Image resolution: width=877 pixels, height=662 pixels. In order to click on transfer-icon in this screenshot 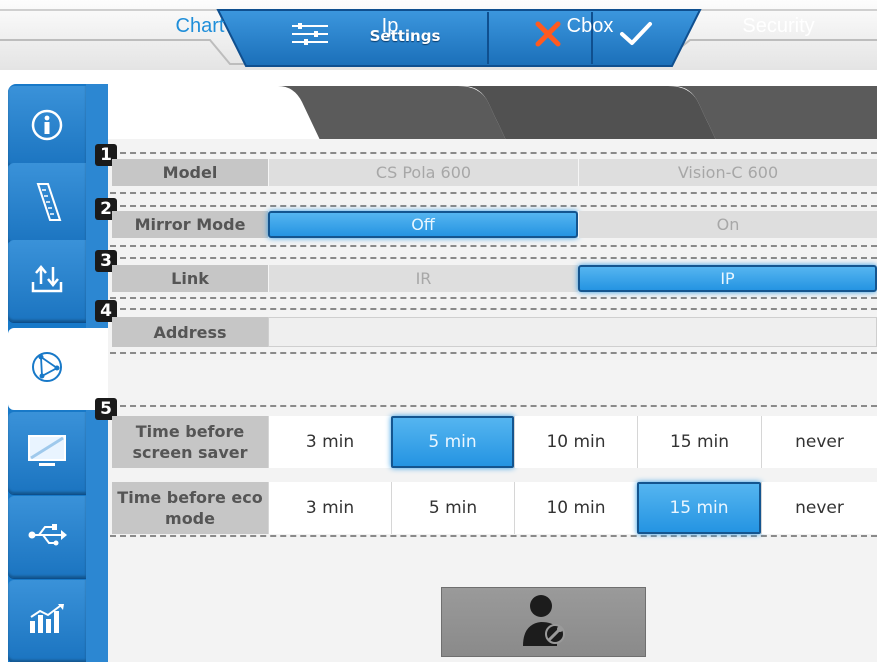, I will do `click(47, 281)`.